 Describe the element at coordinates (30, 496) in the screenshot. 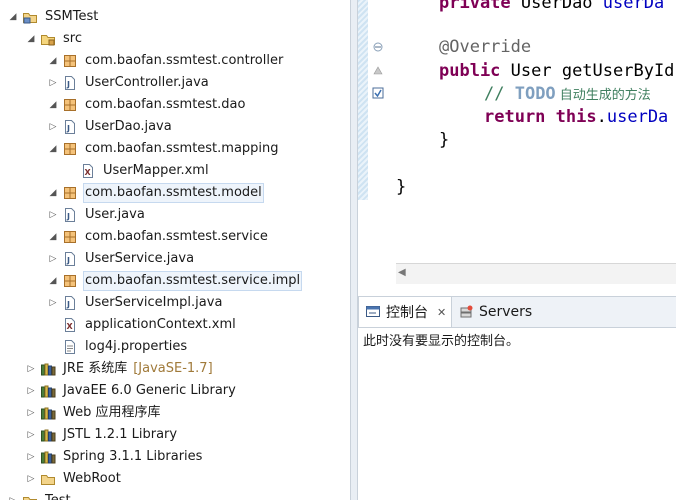

I see `project-icon` at that location.